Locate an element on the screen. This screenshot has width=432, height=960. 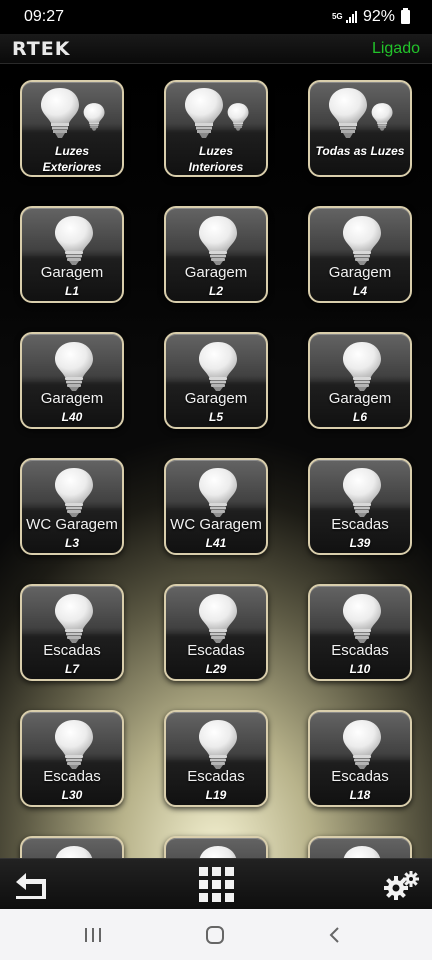
system-nav-bar is located at coordinates (216, 934).